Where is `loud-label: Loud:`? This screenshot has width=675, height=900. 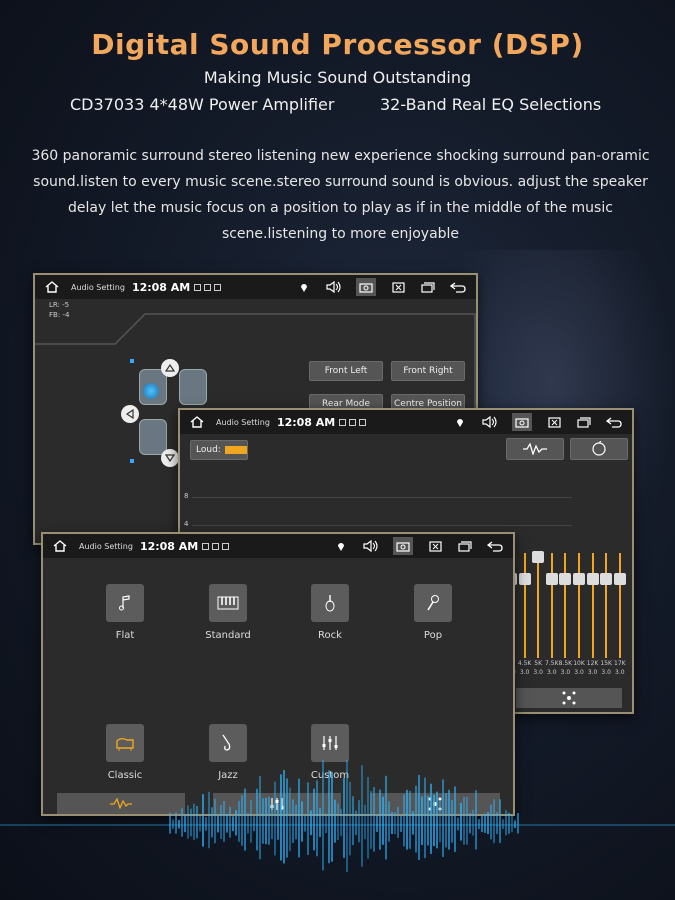 loud-label: Loud: is located at coordinates (208, 450).